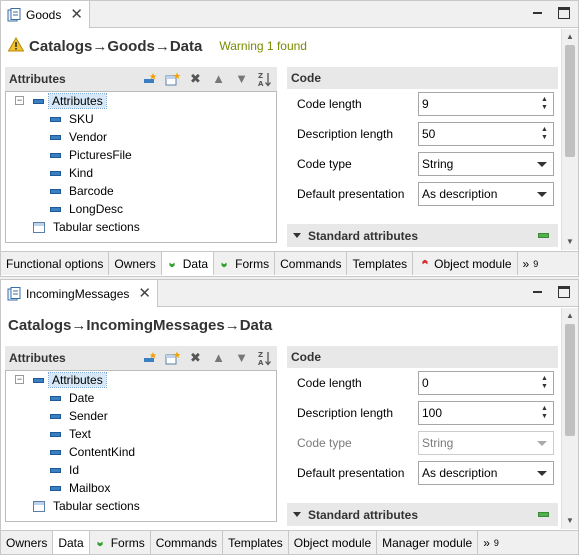  Describe the element at coordinates (188, 263) in the screenshot. I see `tab-data: ›› Data` at that location.